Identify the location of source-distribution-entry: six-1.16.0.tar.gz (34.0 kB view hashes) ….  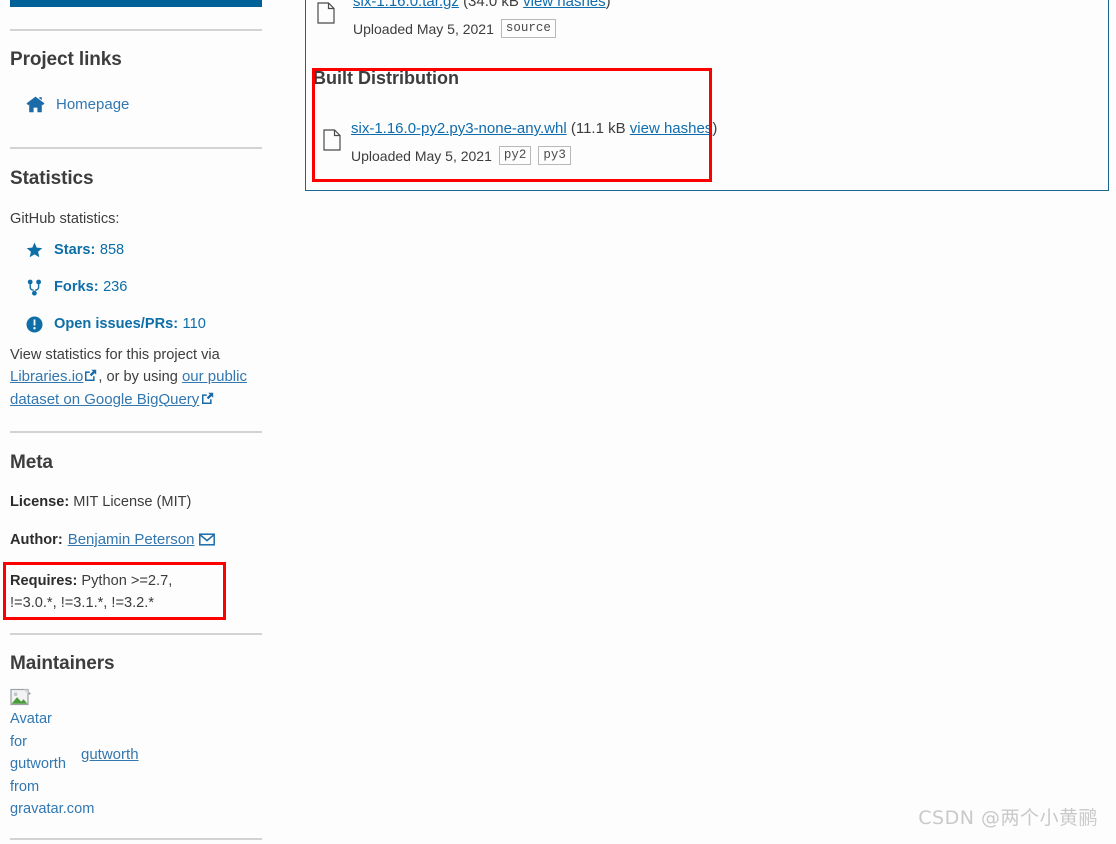
(707, 19).